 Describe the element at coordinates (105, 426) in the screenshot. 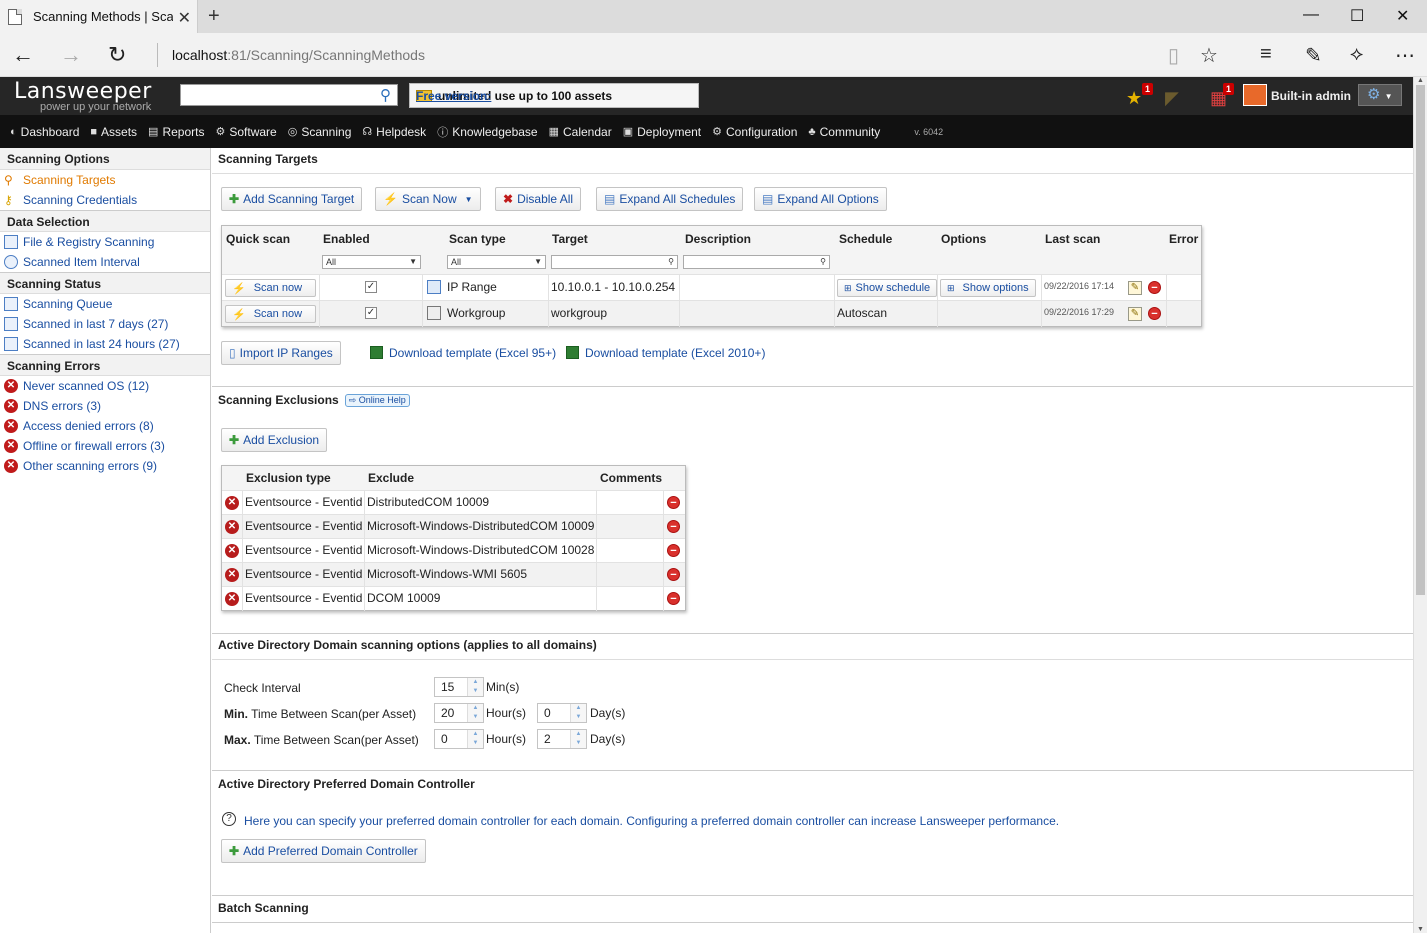

I see `sidebar-item: ✕ Access denied errors (8)` at that location.